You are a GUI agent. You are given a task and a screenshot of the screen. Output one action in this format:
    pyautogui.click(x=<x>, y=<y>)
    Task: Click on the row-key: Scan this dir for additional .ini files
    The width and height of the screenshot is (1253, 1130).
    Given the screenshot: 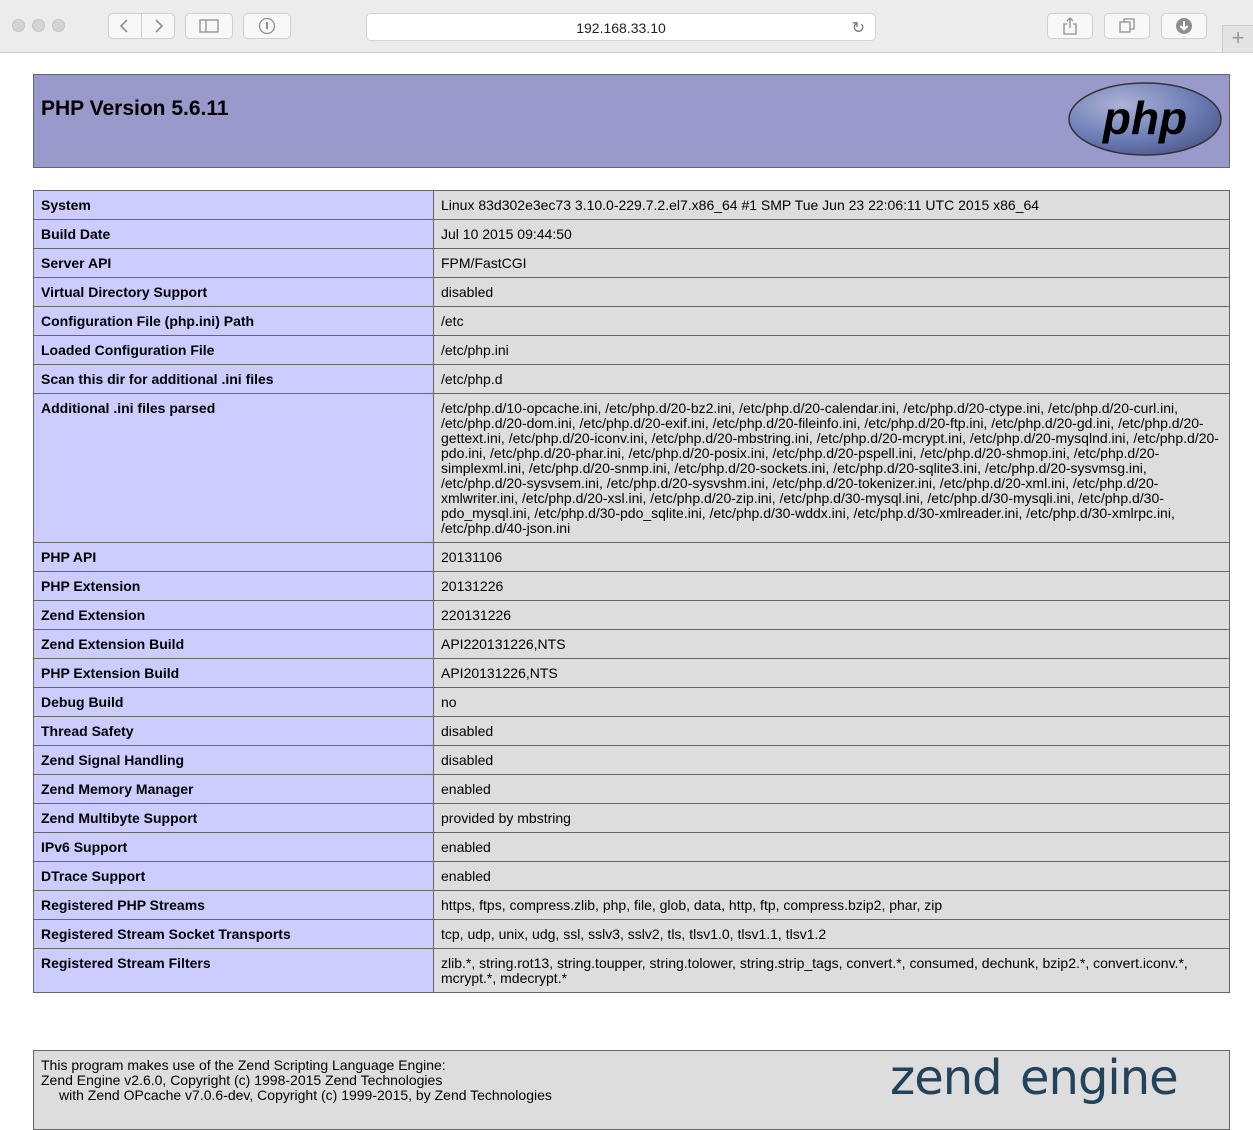 What is the action you would take?
    pyautogui.click(x=233, y=379)
    